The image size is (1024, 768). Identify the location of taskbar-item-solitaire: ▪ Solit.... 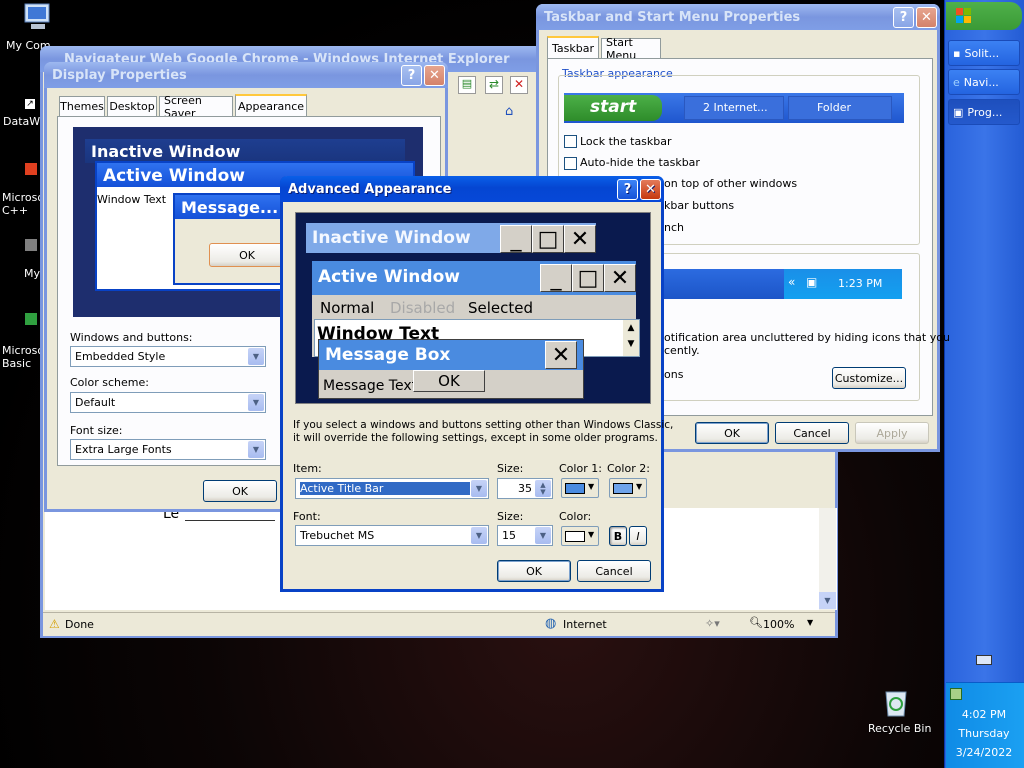
(984, 53).